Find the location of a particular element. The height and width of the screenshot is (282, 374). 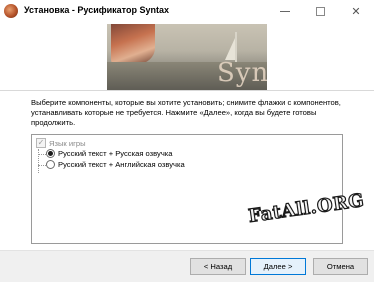

banner-image: Syntax is located at coordinates (187, 57).